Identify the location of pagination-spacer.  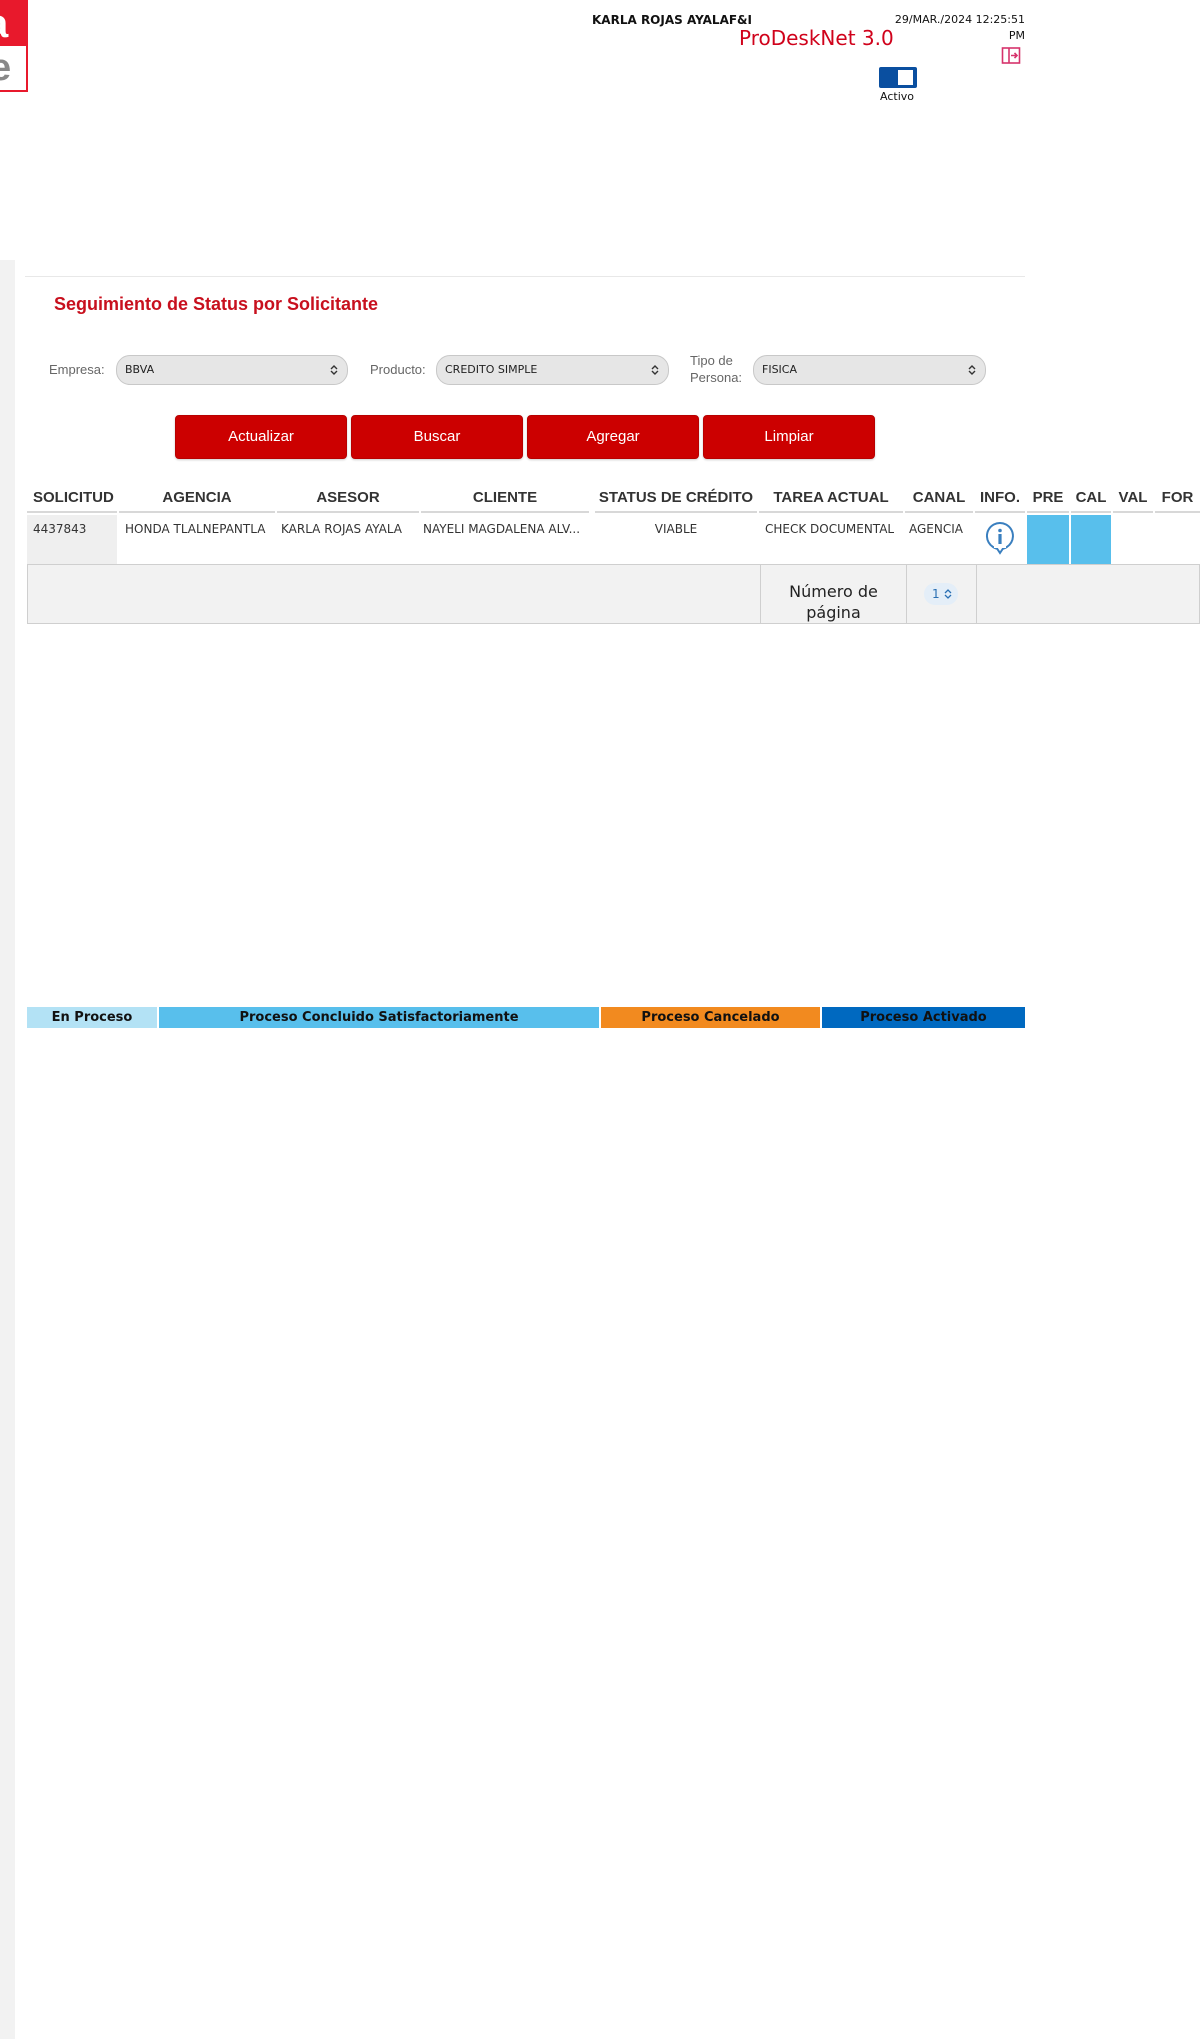
(1088, 594).